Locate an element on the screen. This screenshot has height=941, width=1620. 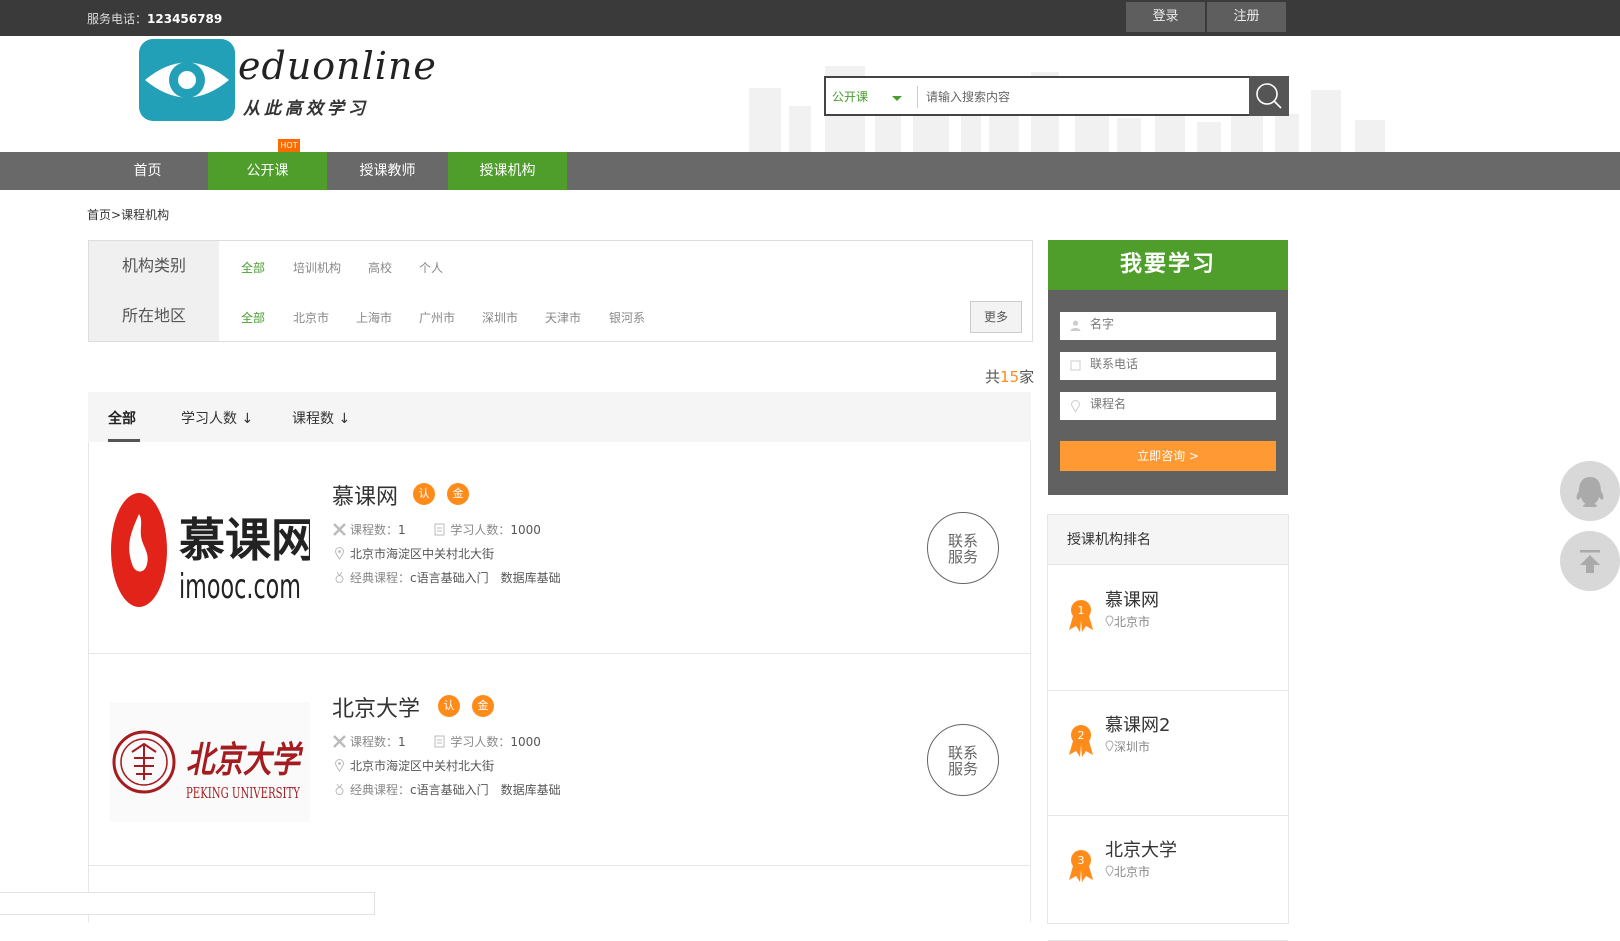
filter-region-all: 全部 is located at coordinates (253, 317).